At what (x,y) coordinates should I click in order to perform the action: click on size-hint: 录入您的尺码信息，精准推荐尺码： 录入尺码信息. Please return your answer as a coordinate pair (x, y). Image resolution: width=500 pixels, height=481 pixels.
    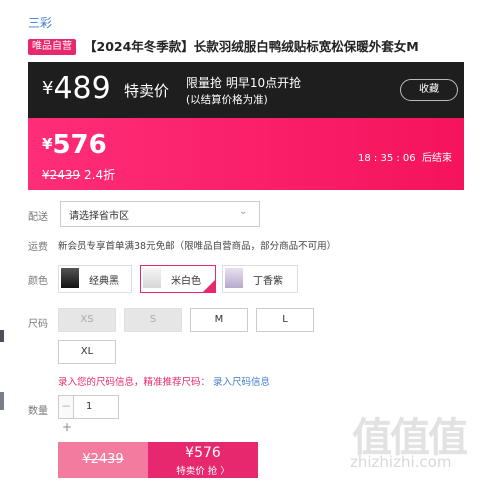
    Looking at the image, I should click on (164, 381).